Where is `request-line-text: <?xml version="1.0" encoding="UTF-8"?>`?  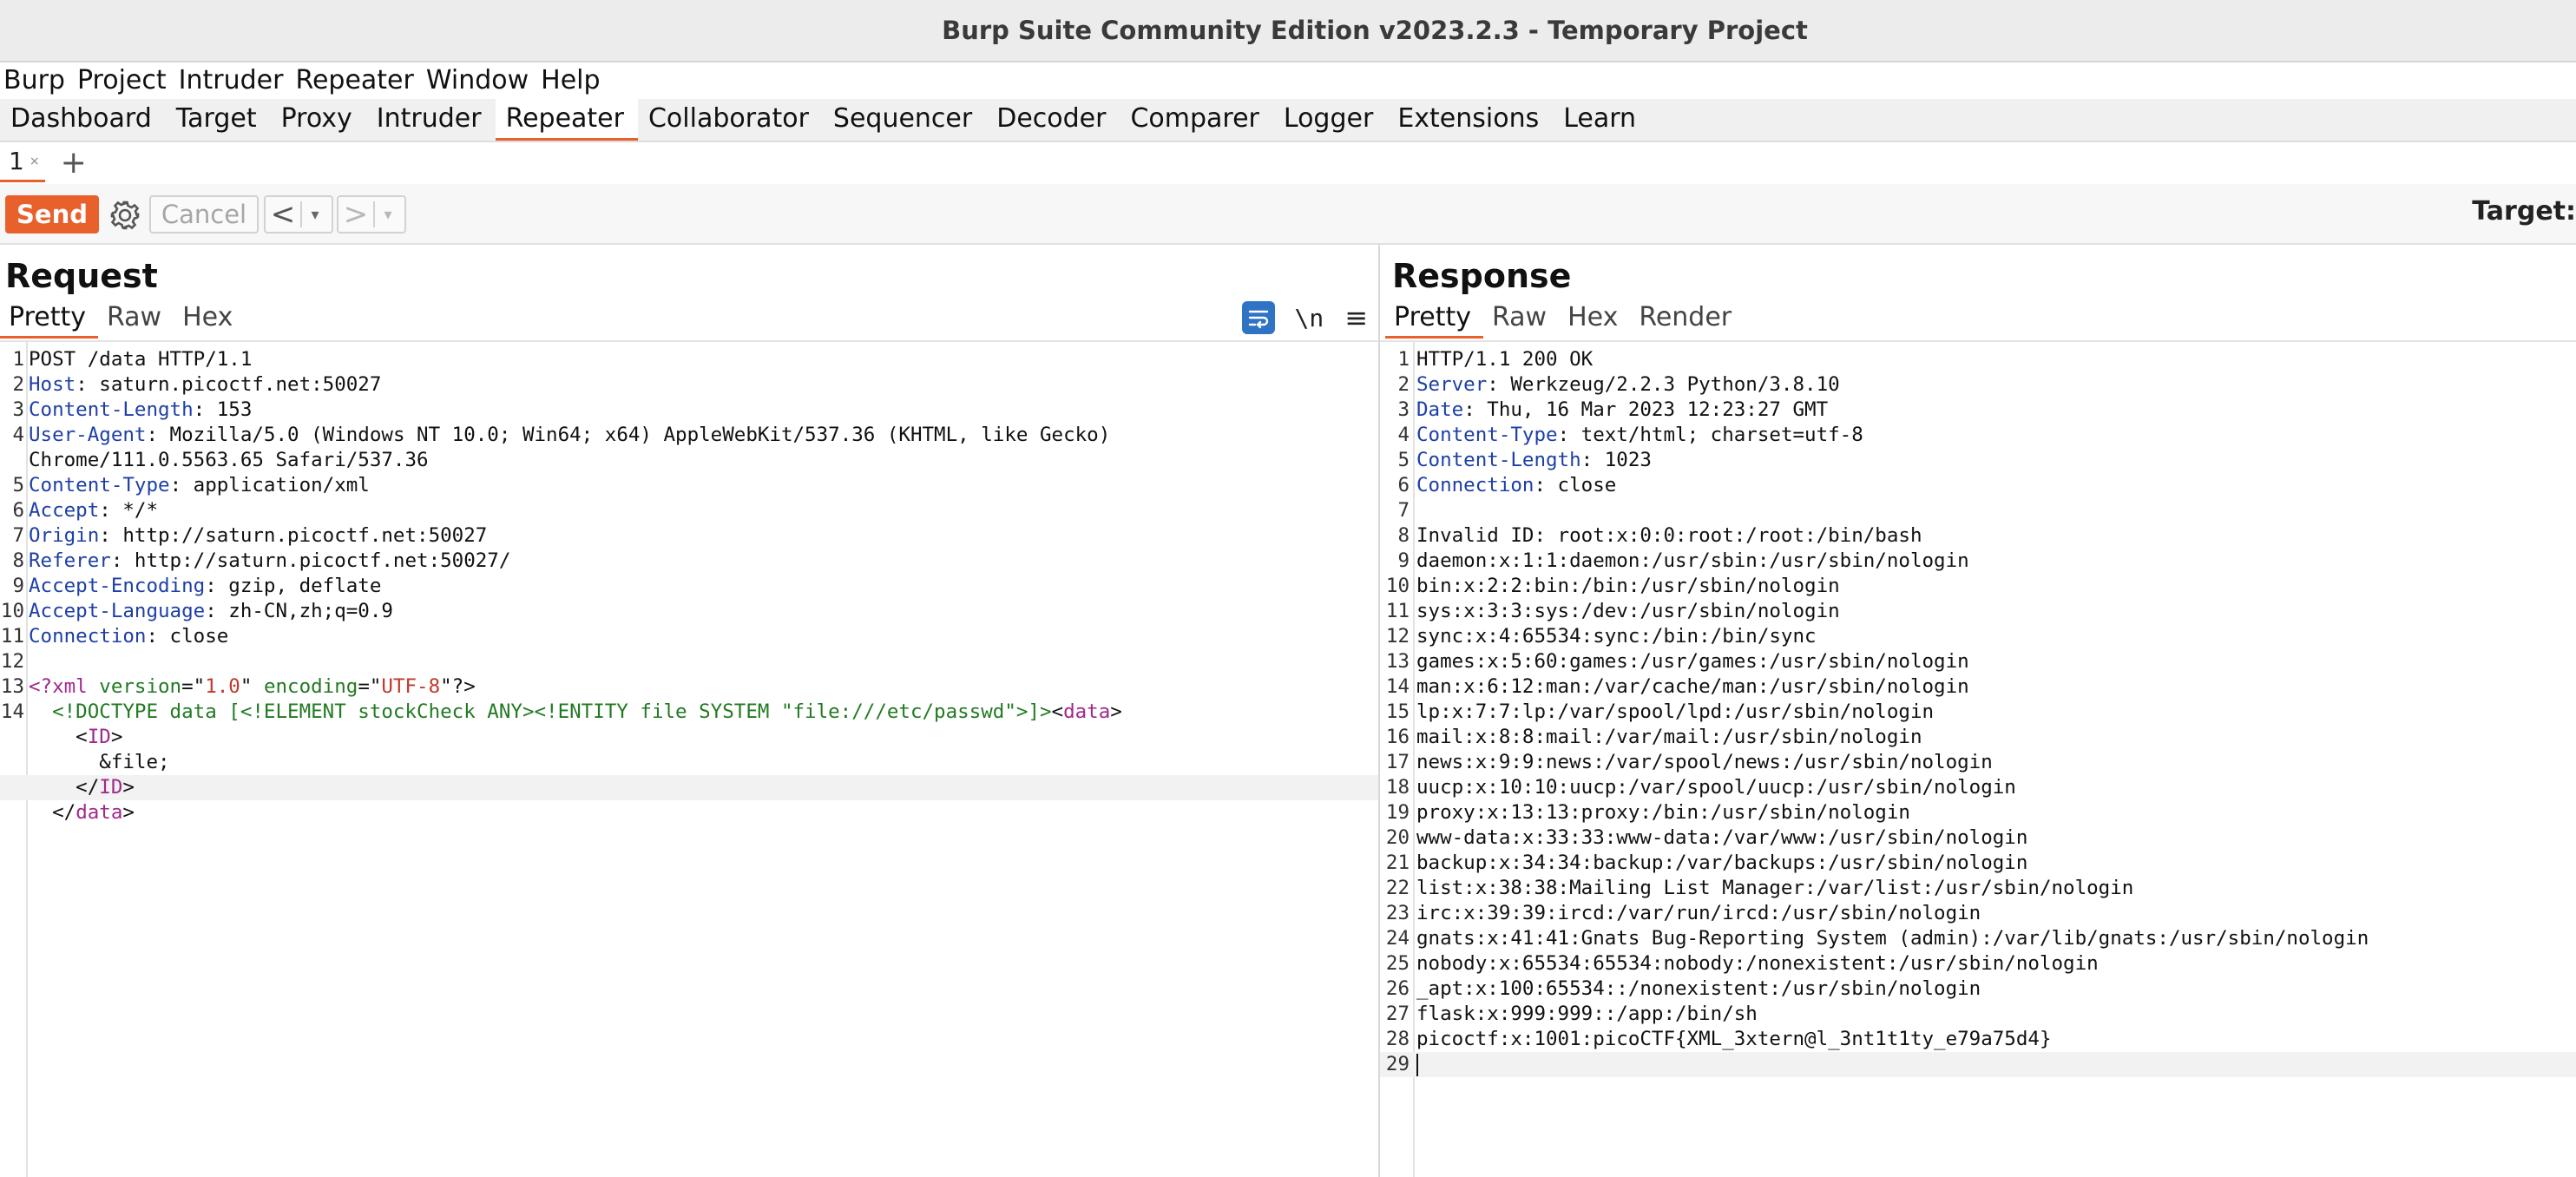
request-line-text: <?xml version="1.0" encoding="UTF-8"?> is located at coordinates (252, 687).